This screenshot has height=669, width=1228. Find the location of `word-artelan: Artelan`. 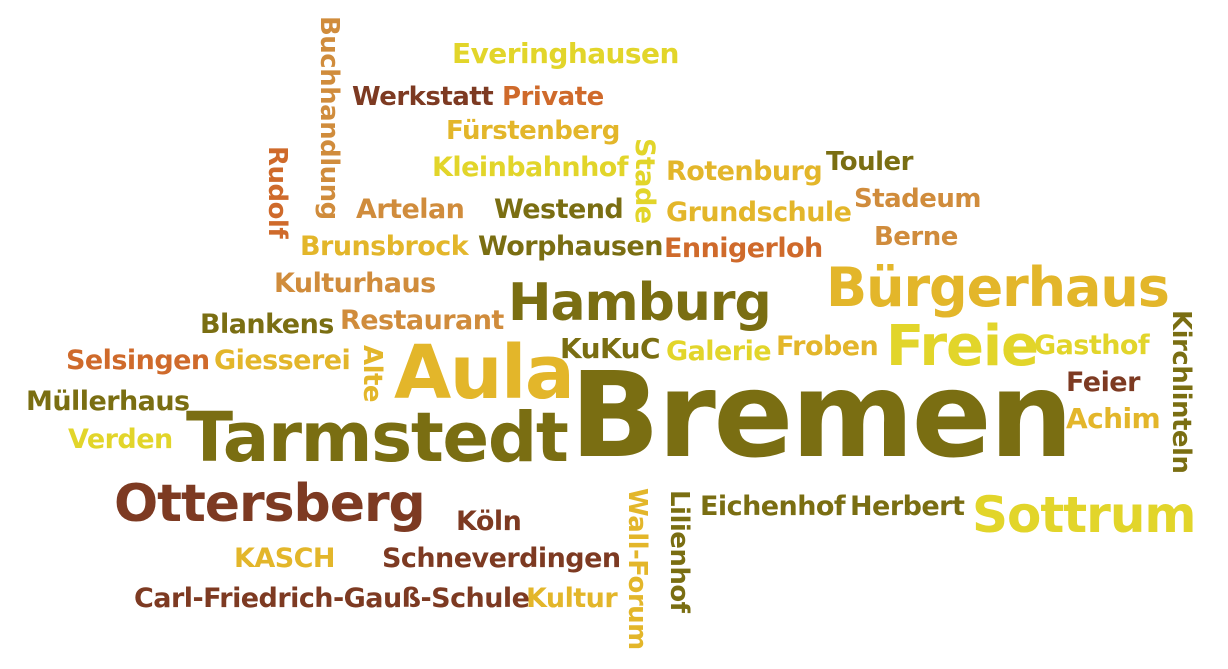

word-artelan: Artelan is located at coordinates (410, 209).